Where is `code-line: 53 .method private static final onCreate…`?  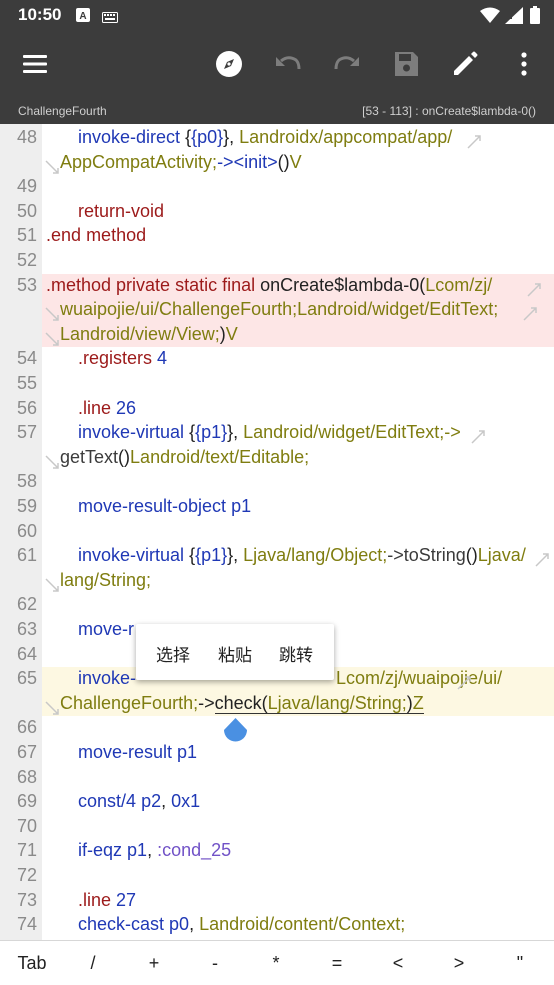
code-line: 53 .method private static final onCreate… is located at coordinates (277, 286).